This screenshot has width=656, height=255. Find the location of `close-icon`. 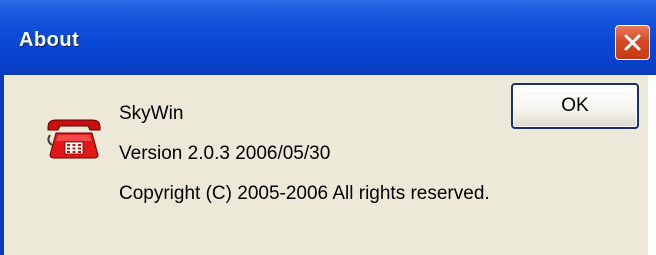

close-icon is located at coordinates (632, 42).